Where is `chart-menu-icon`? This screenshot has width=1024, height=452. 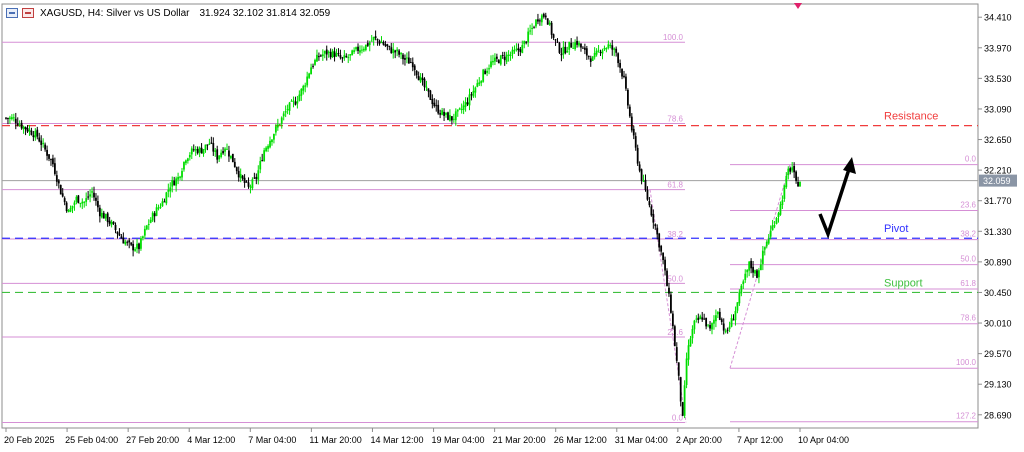 chart-menu-icon is located at coordinates (12, 13).